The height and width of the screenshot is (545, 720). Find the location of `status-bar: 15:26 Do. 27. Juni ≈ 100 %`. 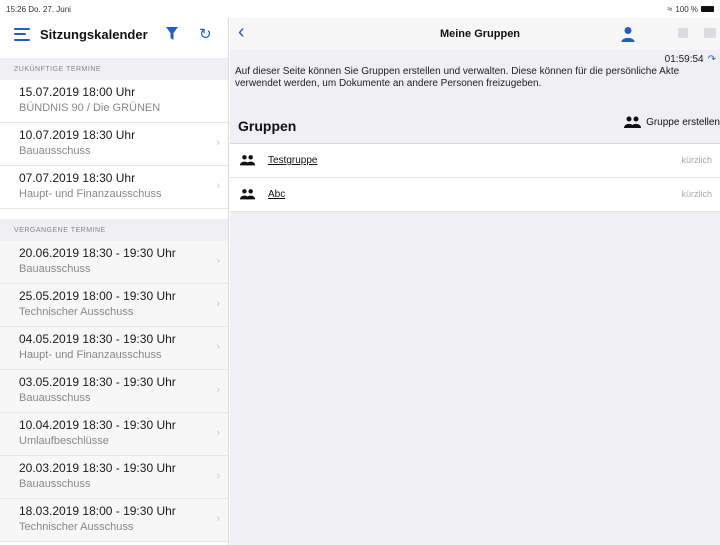

status-bar: 15:26 Do. 27. Juni ≈ 100 % is located at coordinates (360, 9).